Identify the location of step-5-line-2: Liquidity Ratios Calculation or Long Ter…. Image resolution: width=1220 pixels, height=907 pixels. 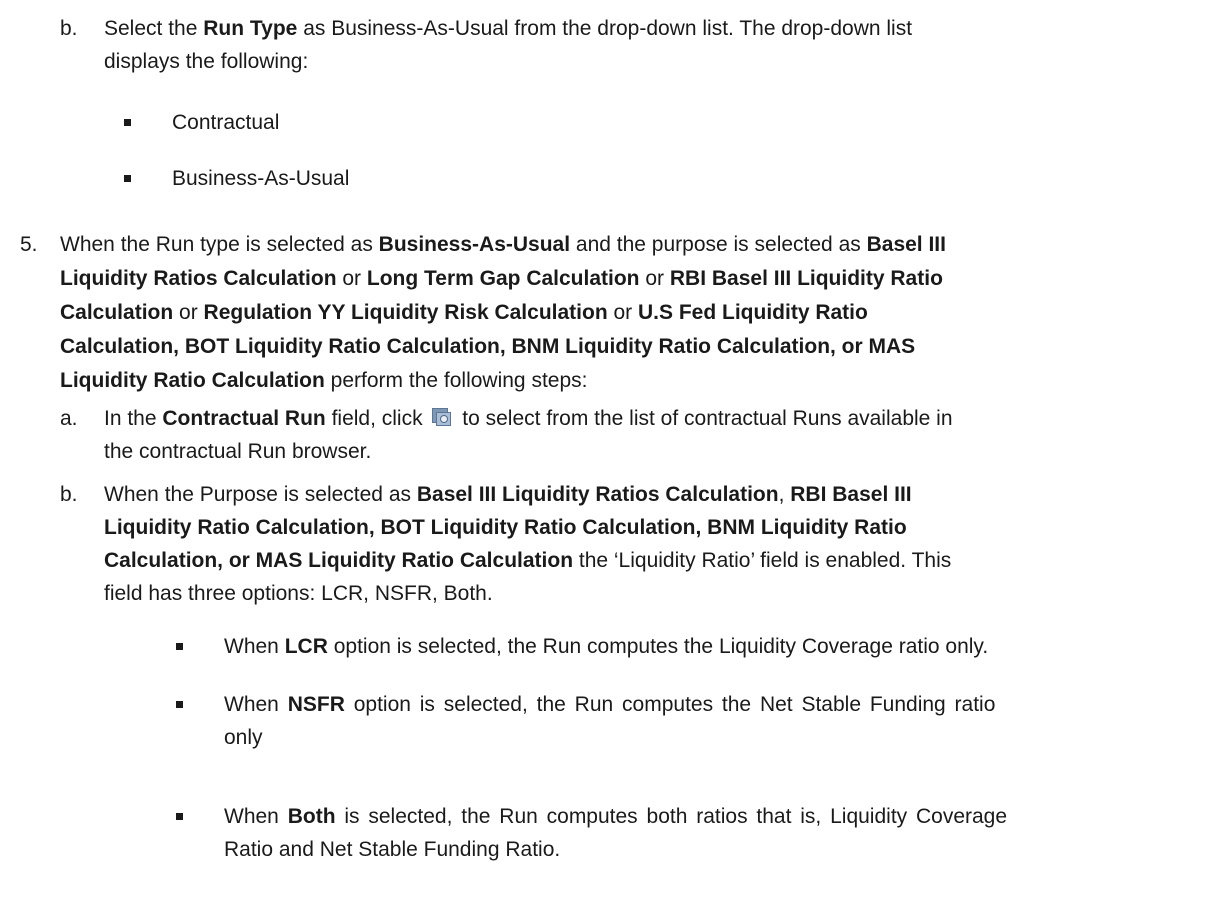
(501, 278).